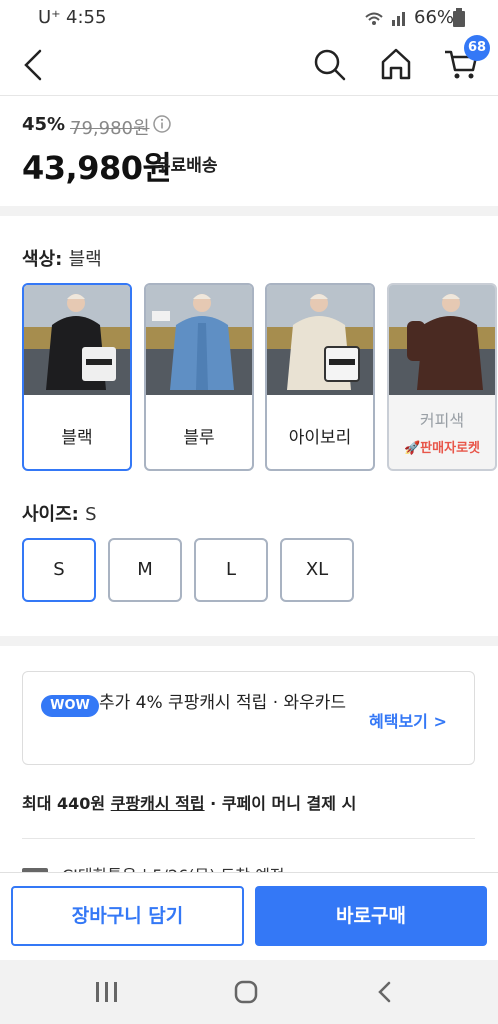 The height and width of the screenshot is (1024, 498). What do you see at coordinates (477, 48) in the screenshot?
I see `cart-count-badge: 68` at bounding box center [477, 48].